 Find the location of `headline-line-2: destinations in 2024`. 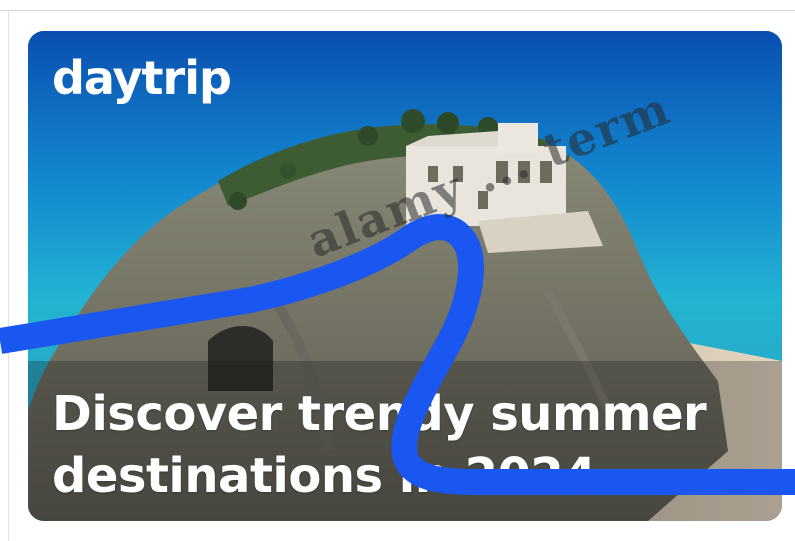

headline-line-2: destinations in 2024 is located at coordinates (324, 476).